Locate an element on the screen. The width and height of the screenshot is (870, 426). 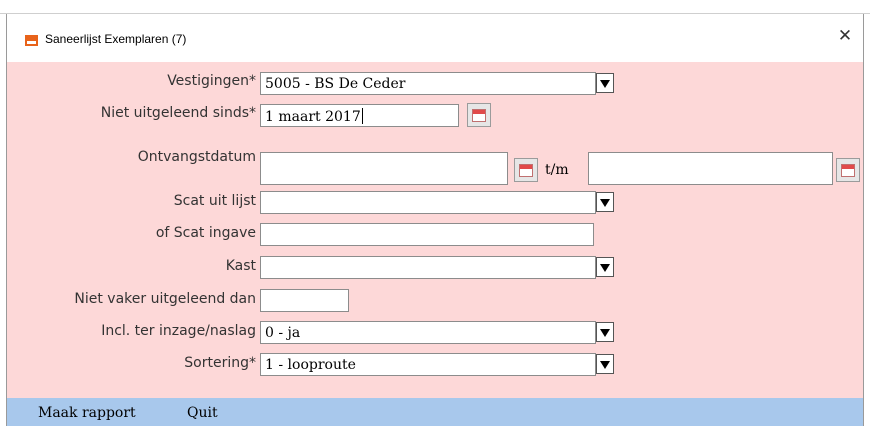
calendar-icon-body is located at coordinates (479, 115).